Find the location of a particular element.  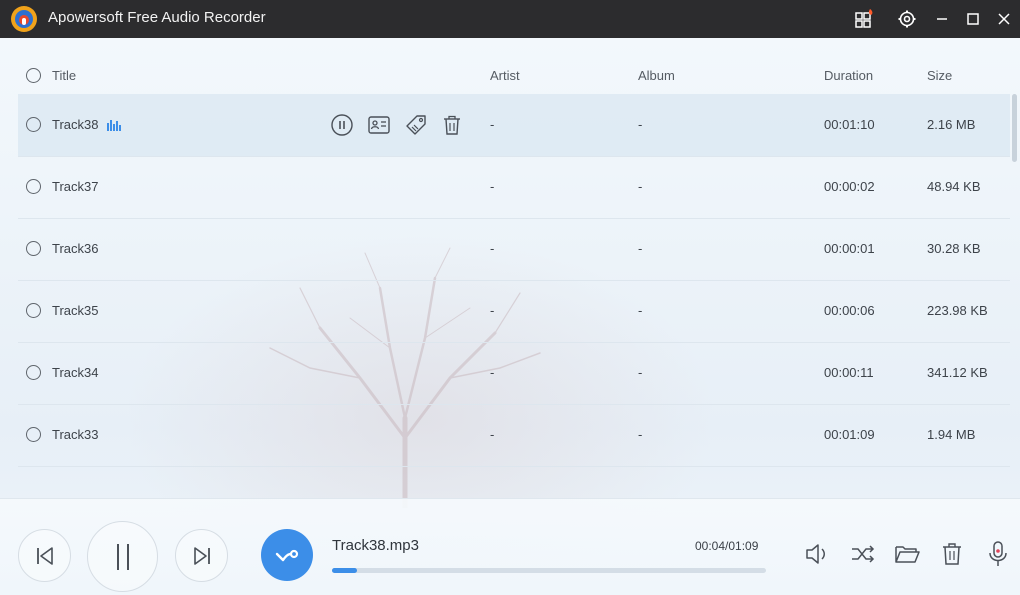

minimize-icon is located at coordinates (942, 19).